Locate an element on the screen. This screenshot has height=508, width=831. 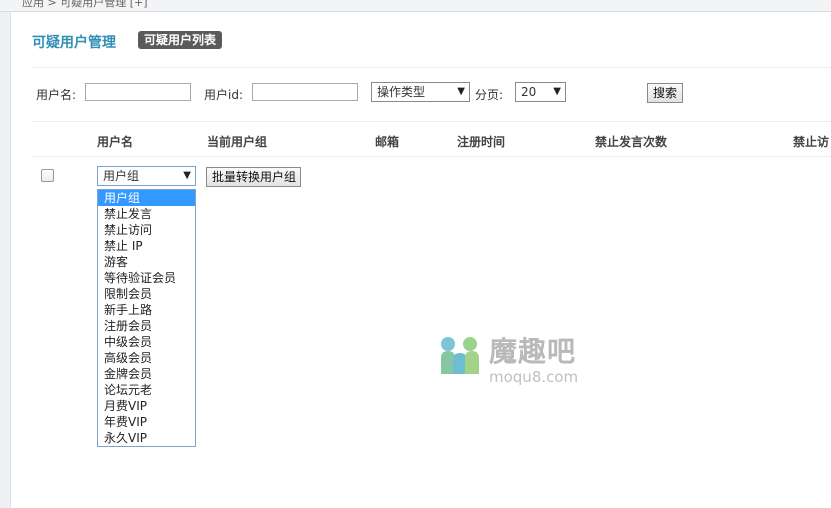
watermark: 魔趣吧 moqu8.com is located at coordinates (522, 362).